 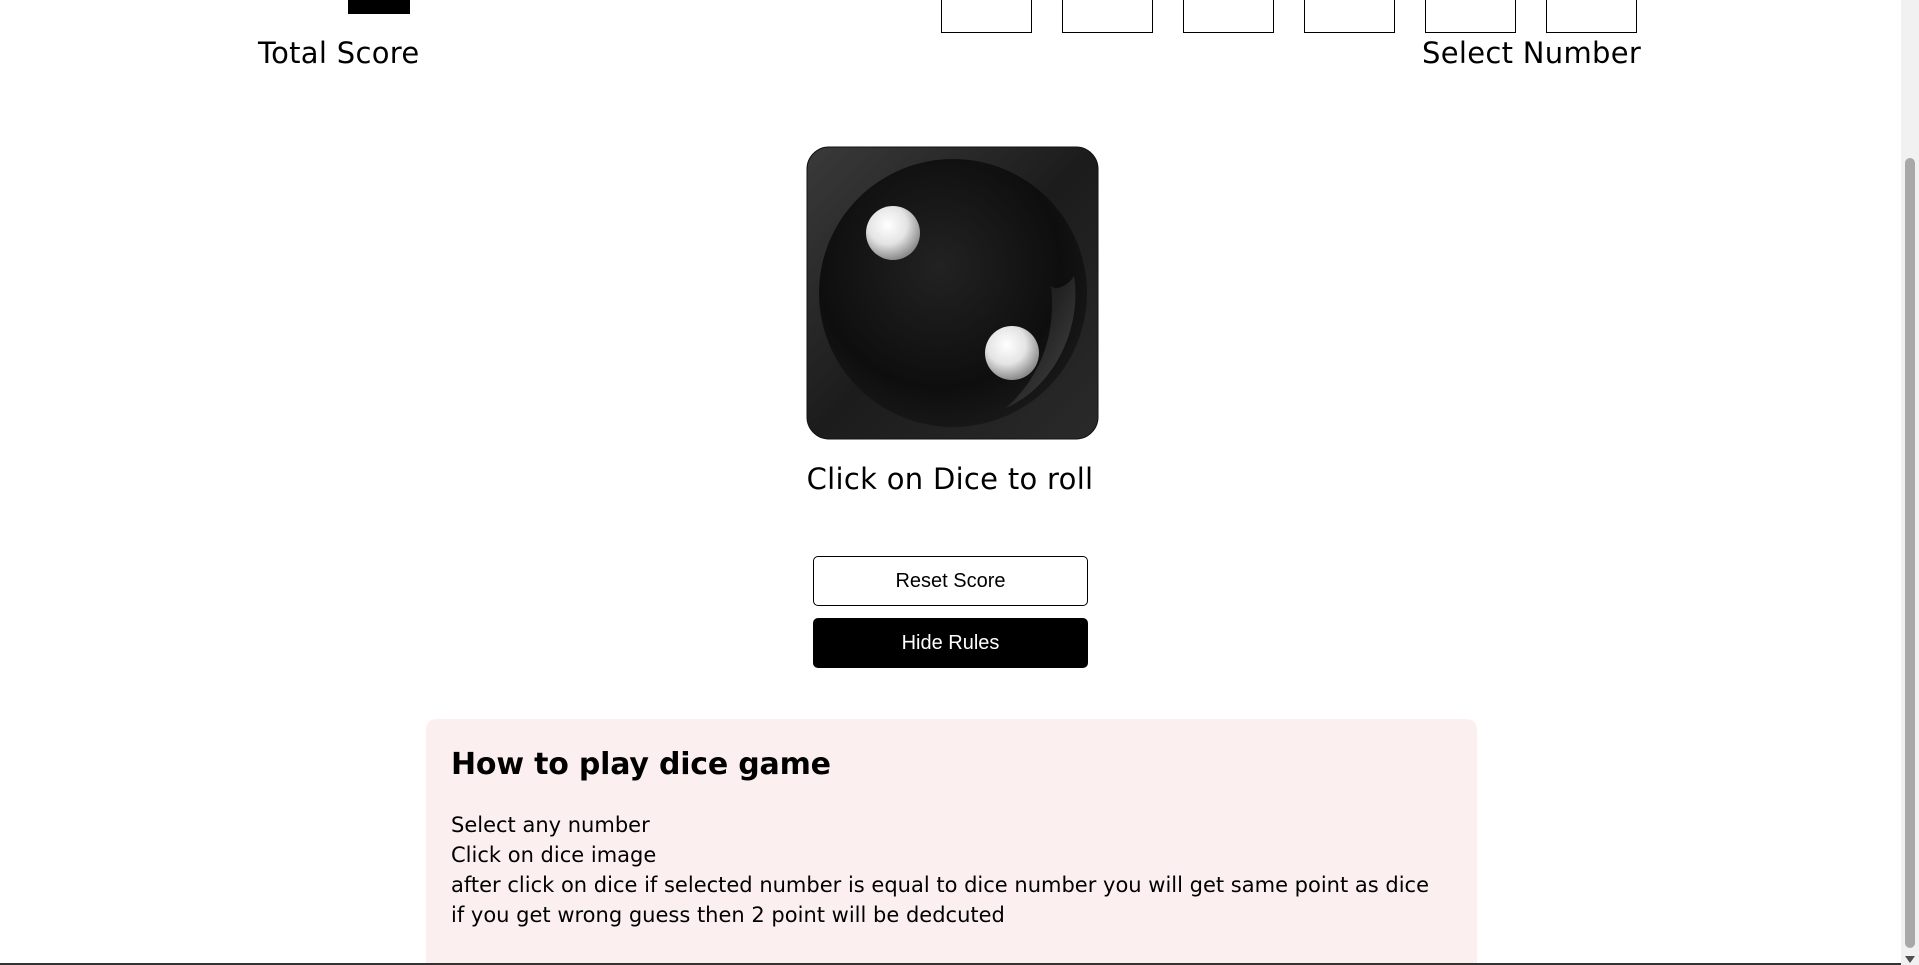 What do you see at coordinates (550, 825) in the screenshot?
I see `rules-line: Select any number` at bounding box center [550, 825].